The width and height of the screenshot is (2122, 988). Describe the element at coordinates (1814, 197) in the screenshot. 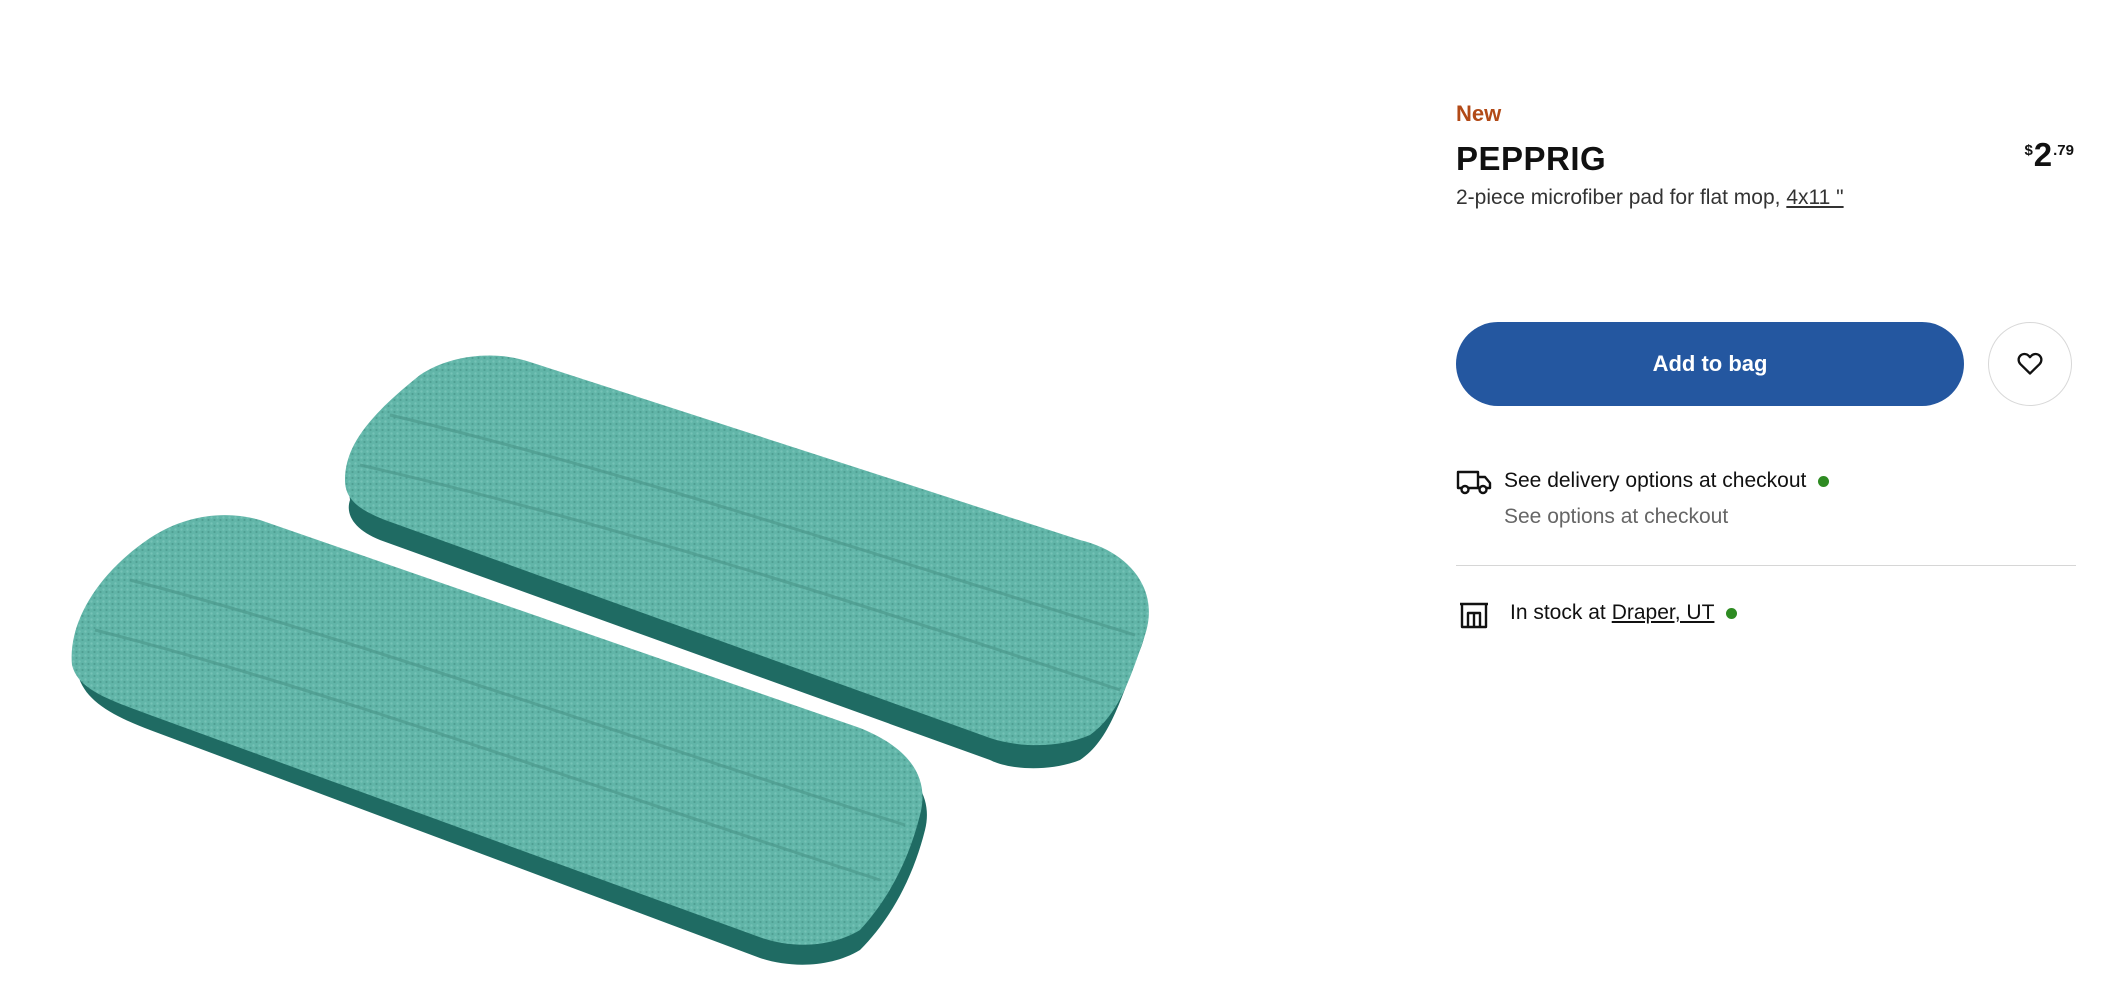

I see `size-link: 4x11 "` at that location.